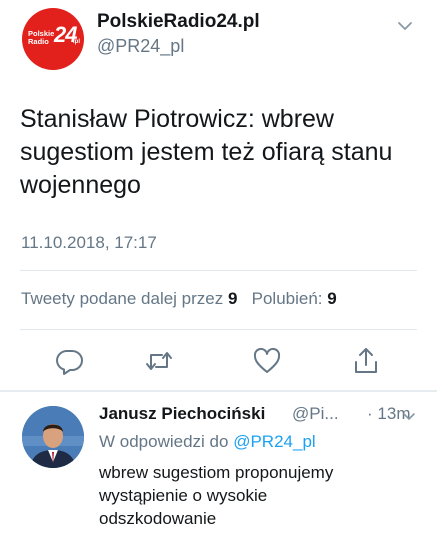 This screenshot has width=437, height=549. I want to click on retweet-icon, so click(159, 361).